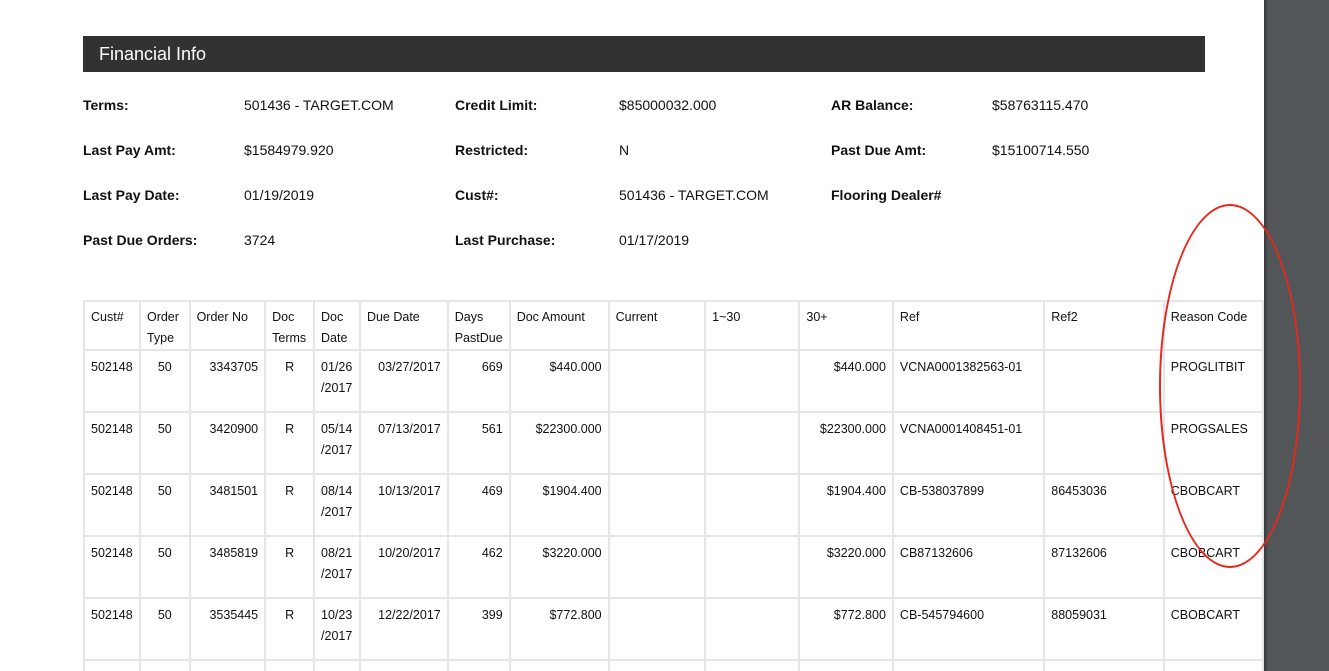  Describe the element at coordinates (337, 325) in the screenshot. I see `col-header-doc-date: Doc Date` at that location.